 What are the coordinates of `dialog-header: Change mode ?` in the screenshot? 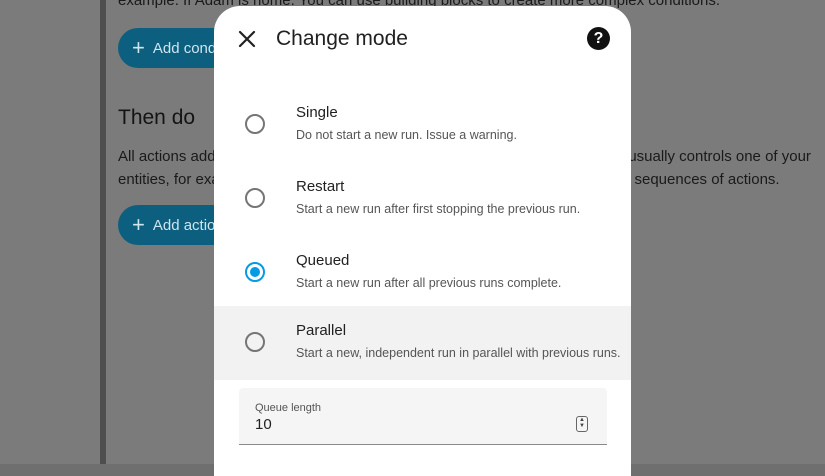 It's located at (422, 39).